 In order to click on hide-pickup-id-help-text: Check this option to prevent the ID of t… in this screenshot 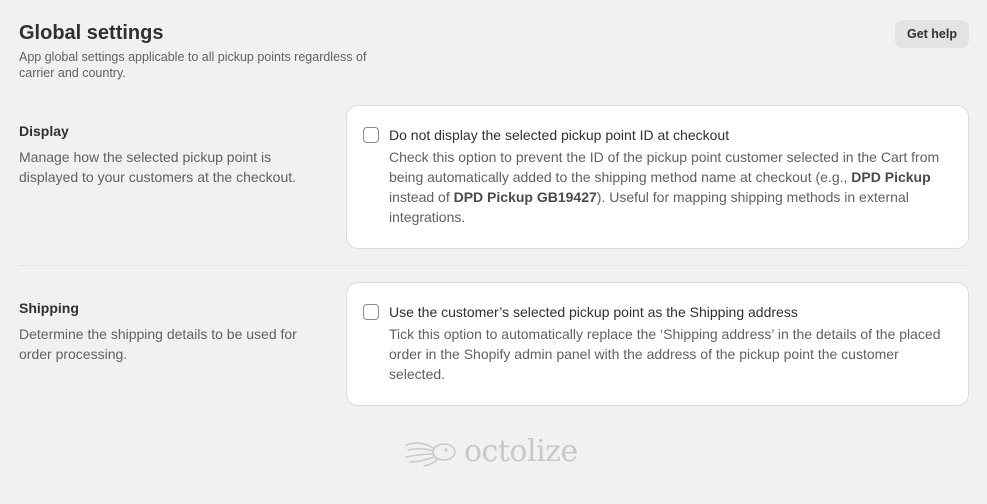, I will do `click(669, 187)`.